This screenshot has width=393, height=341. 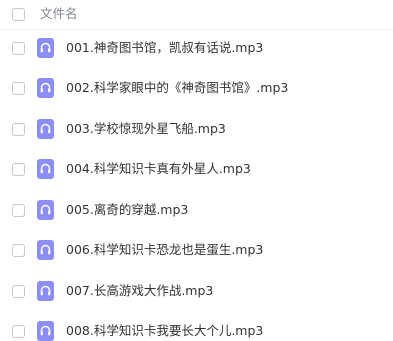 I want to click on file-row: 001.神奇图书馆，凯叔有话说.mp3, so click(x=196, y=48).